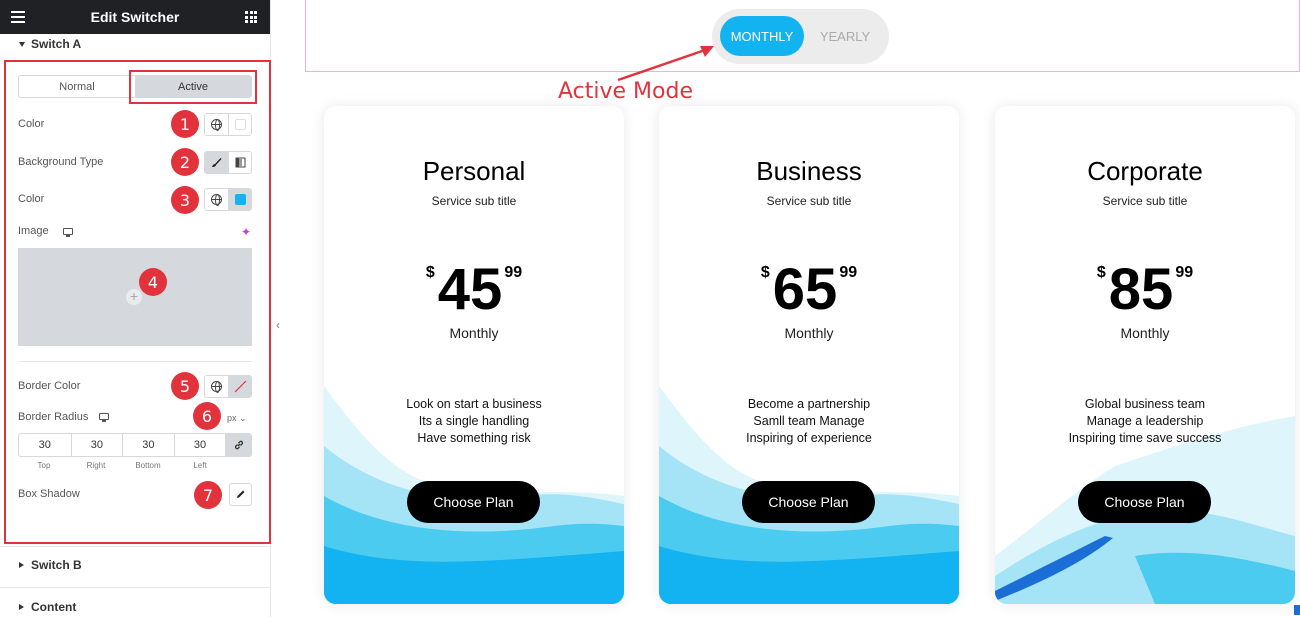  What do you see at coordinates (31, 199) in the screenshot?
I see `bg-color-label: Color` at bounding box center [31, 199].